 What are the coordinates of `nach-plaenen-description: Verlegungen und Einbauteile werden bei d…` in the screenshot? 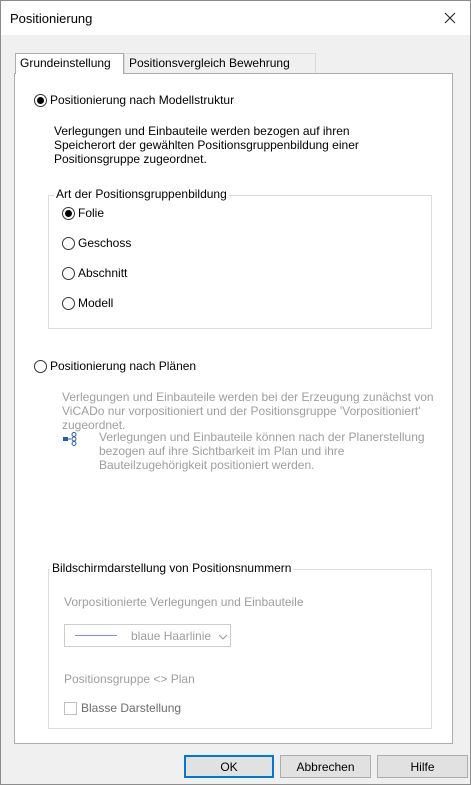 It's located at (248, 411).